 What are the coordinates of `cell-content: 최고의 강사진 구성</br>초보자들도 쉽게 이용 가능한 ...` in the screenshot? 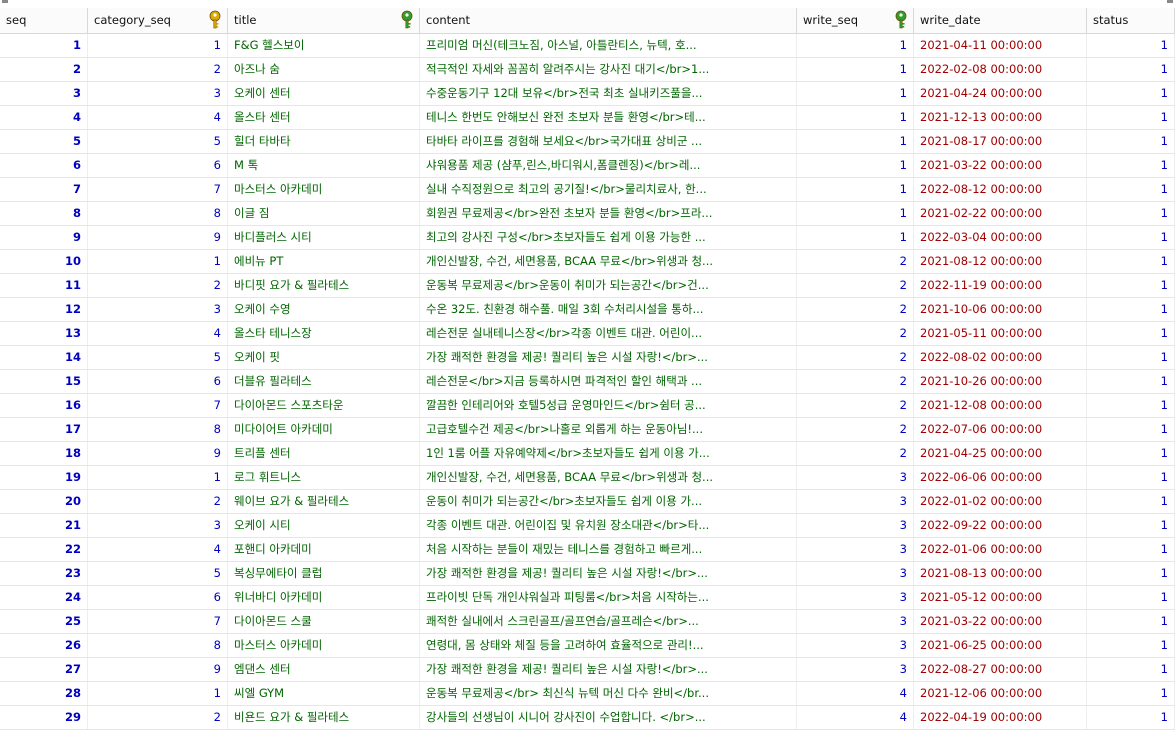 It's located at (608, 237).